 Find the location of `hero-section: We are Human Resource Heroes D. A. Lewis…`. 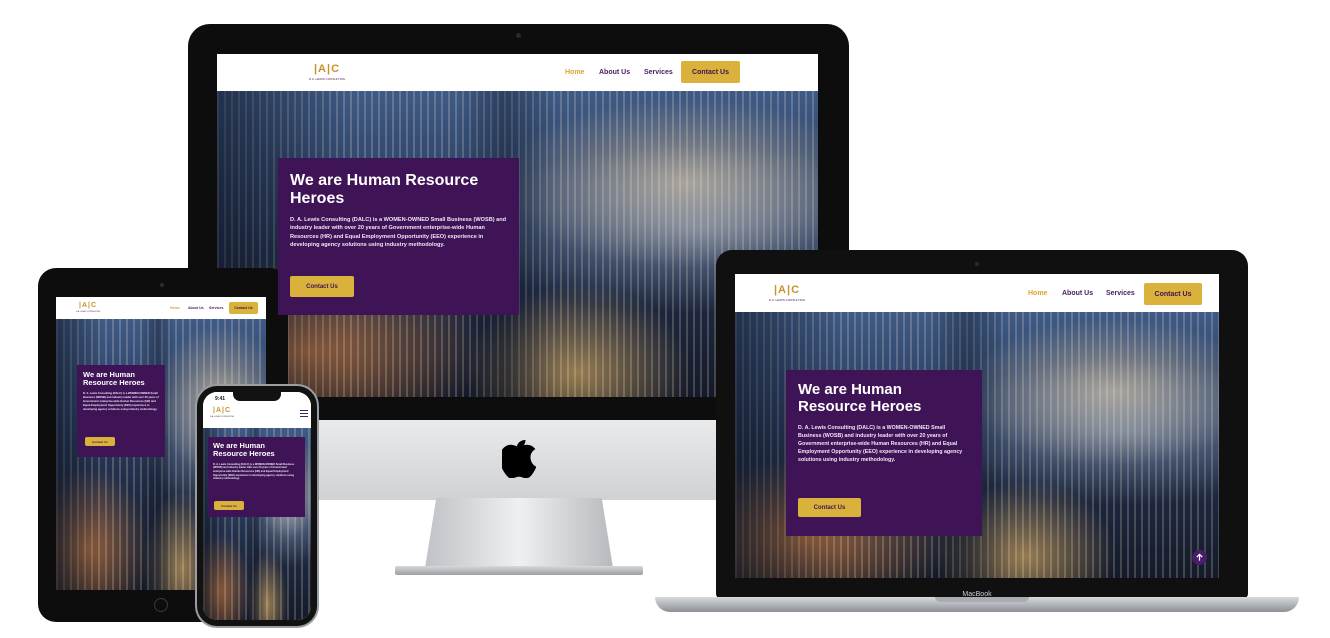

hero-section: We are Human Resource Heroes D. A. Lewis… is located at coordinates (257, 524).